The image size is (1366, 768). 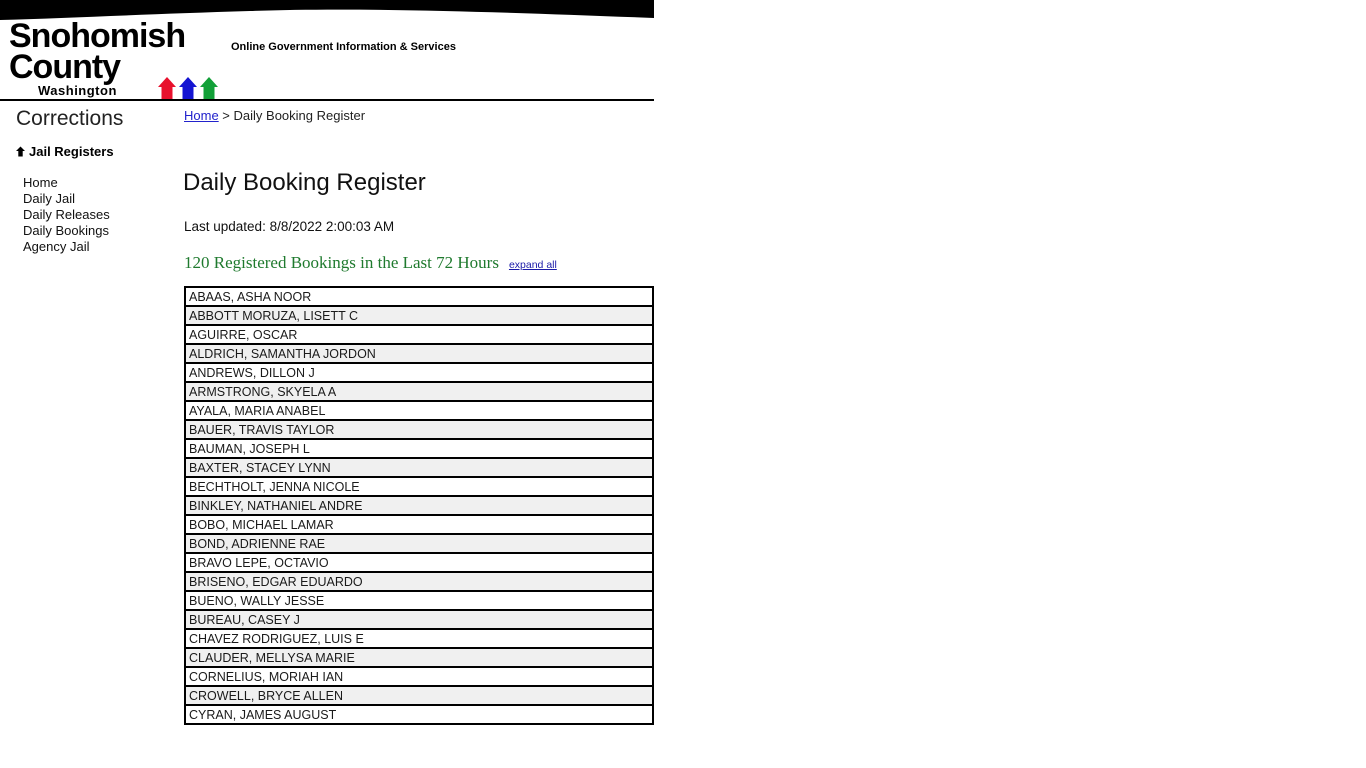 I want to click on page-title: Daily Booking Register, so click(x=304, y=182).